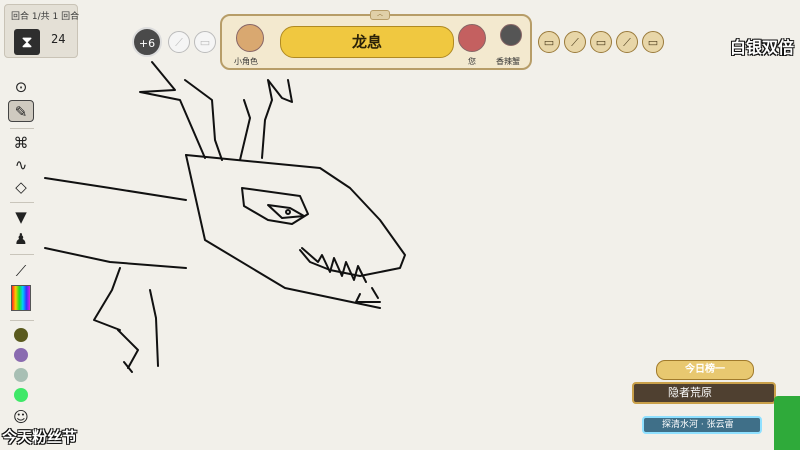 The width and height of the screenshot is (800, 450). I want to click on avatar-you, so click(472, 38).